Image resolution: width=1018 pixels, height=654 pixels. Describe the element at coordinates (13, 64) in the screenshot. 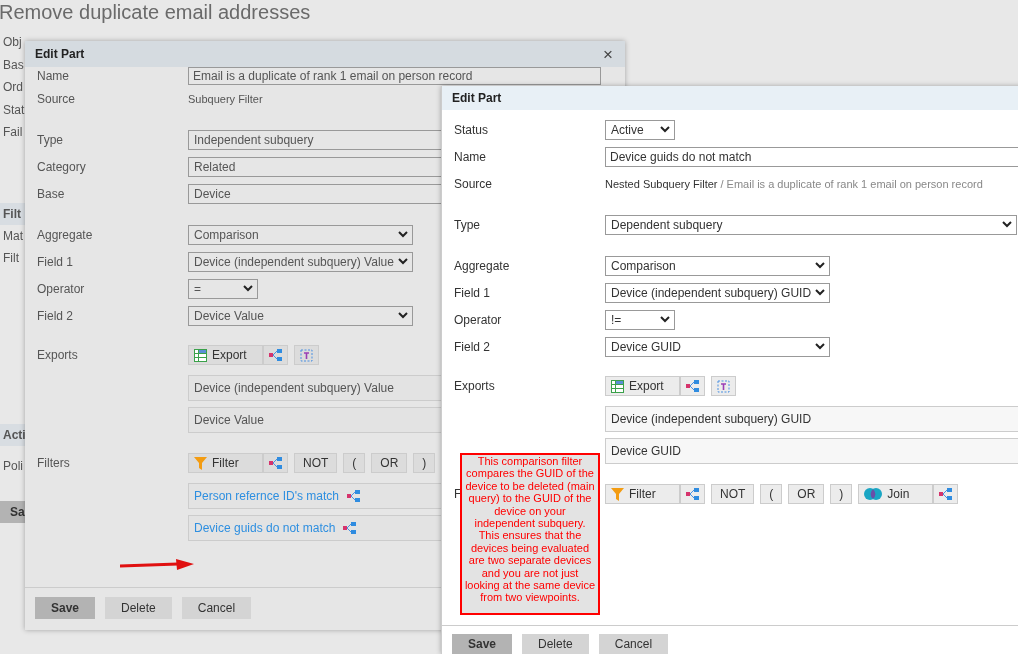

I see `field-label: Bas` at that location.